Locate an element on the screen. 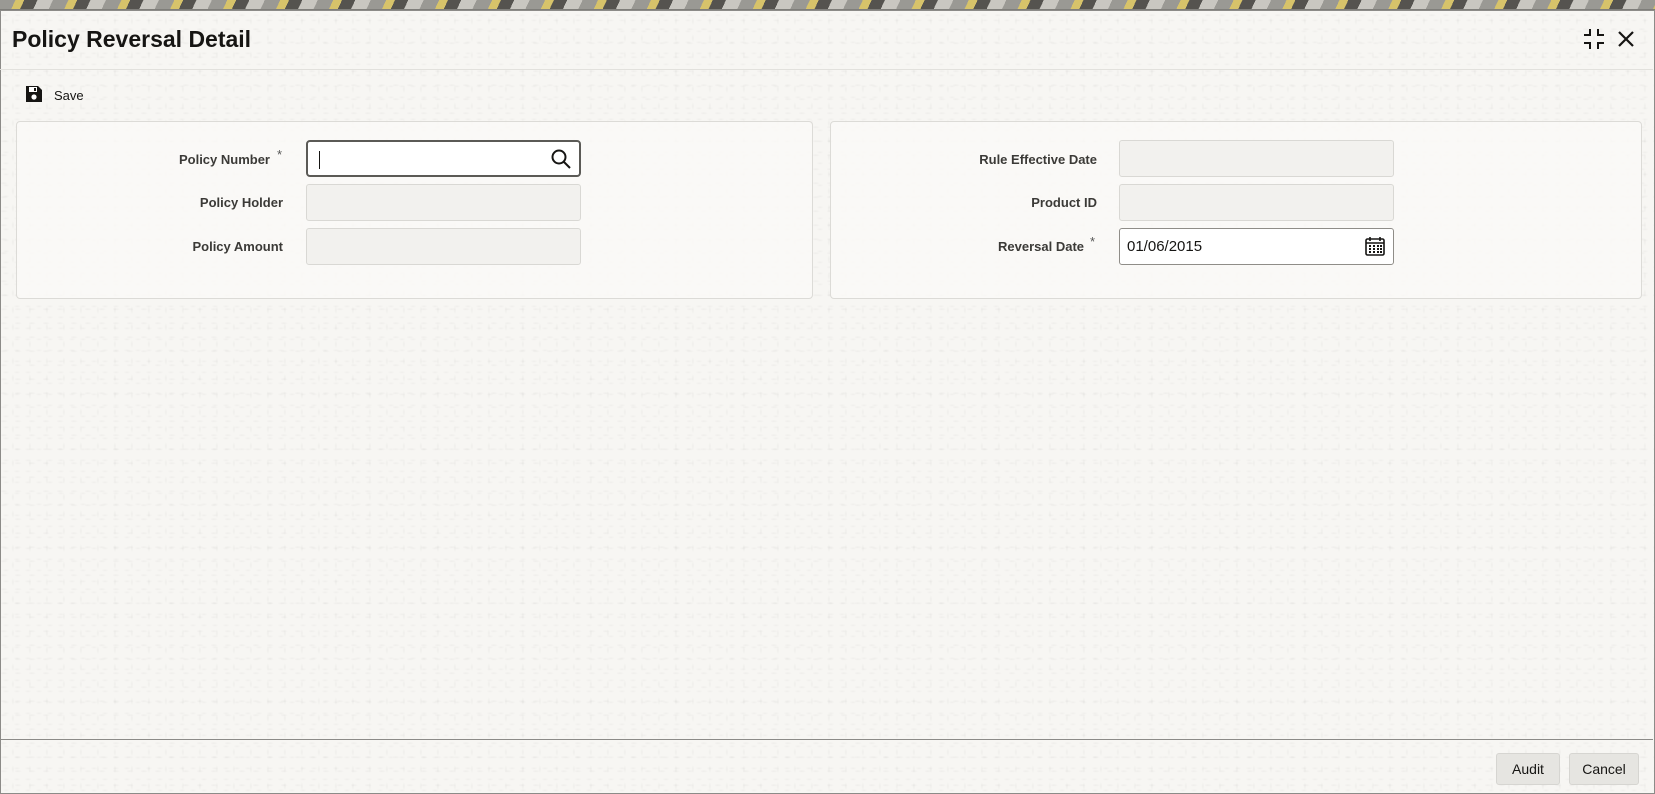 This screenshot has width=1655, height=794. policy-number-field is located at coordinates (443, 158).